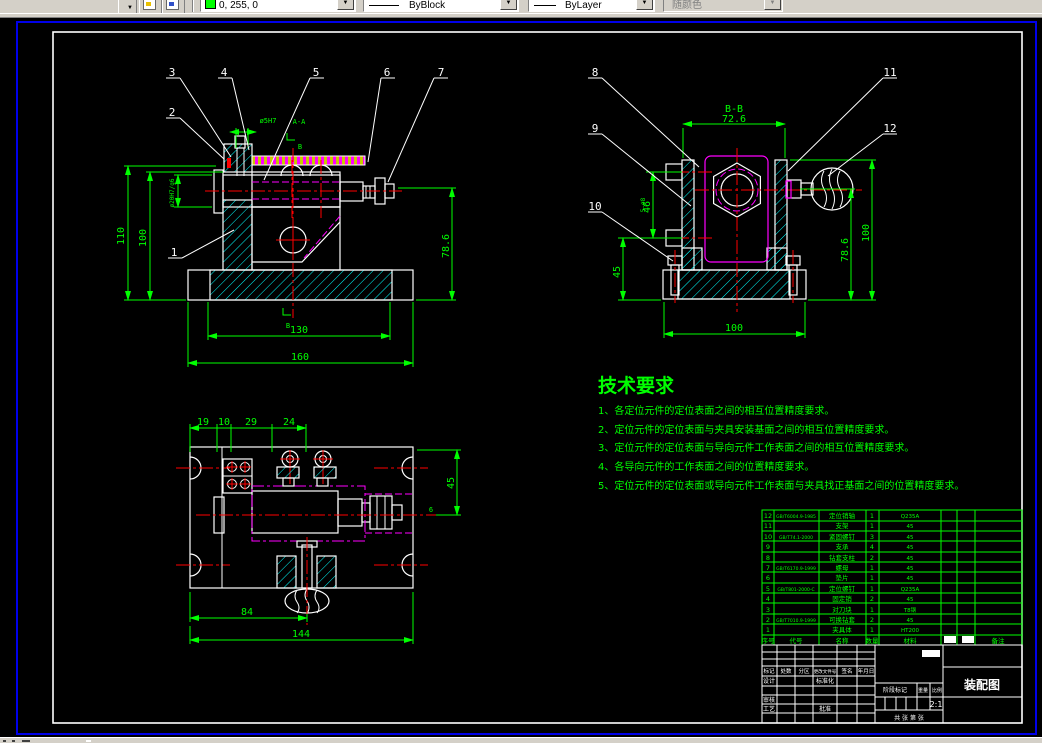 The width and height of the screenshot is (1042, 743). I want to click on section-label: A-A, so click(299, 122).